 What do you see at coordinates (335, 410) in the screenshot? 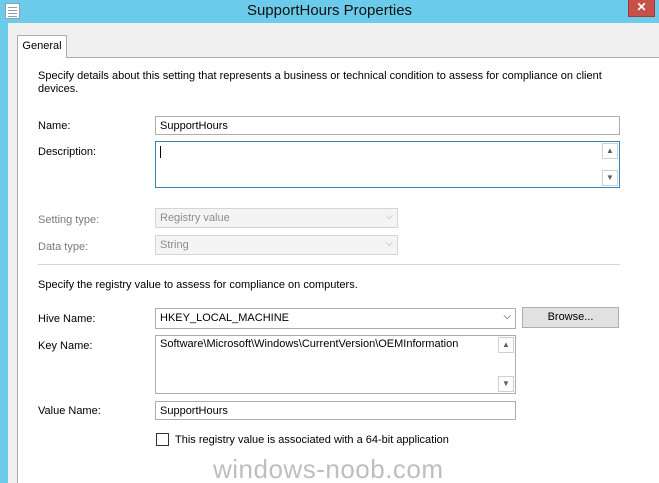
I see `value-name-input` at bounding box center [335, 410].